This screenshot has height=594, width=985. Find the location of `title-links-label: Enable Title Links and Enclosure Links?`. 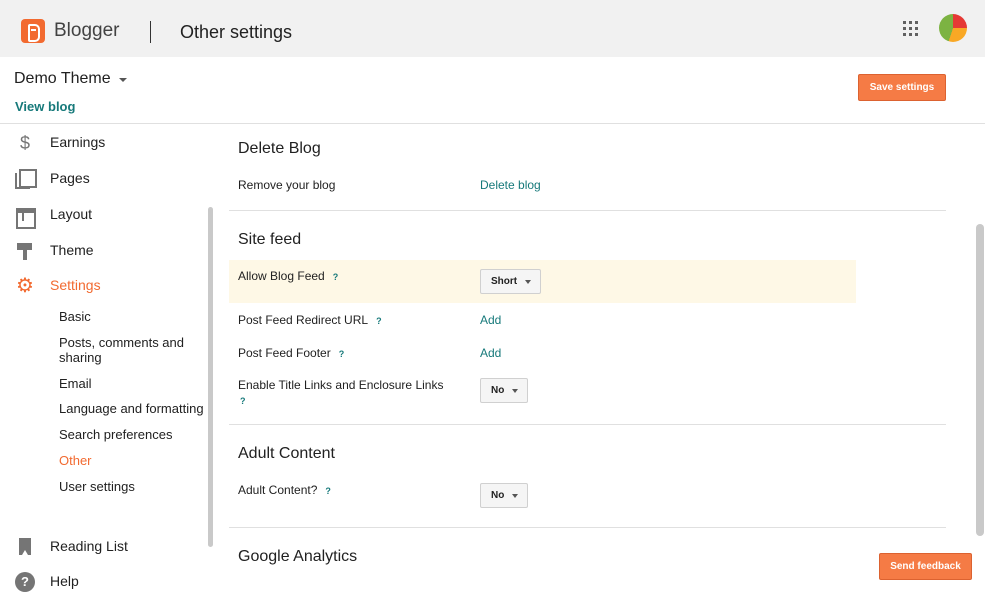

title-links-label: Enable Title Links and Enclosure Links? is located at coordinates (353, 393).